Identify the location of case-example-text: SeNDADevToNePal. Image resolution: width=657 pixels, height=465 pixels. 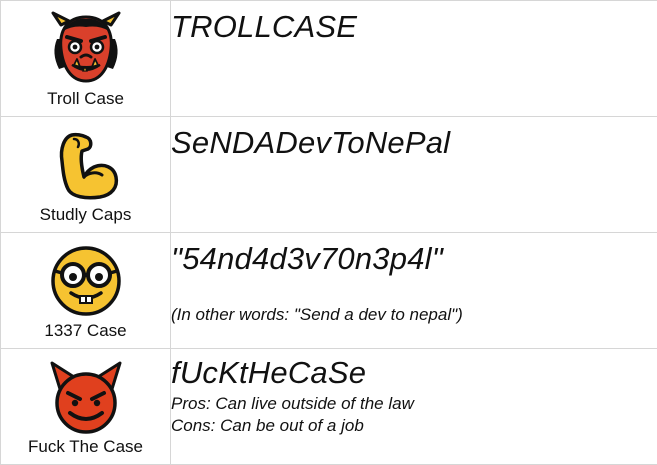
(311, 142).